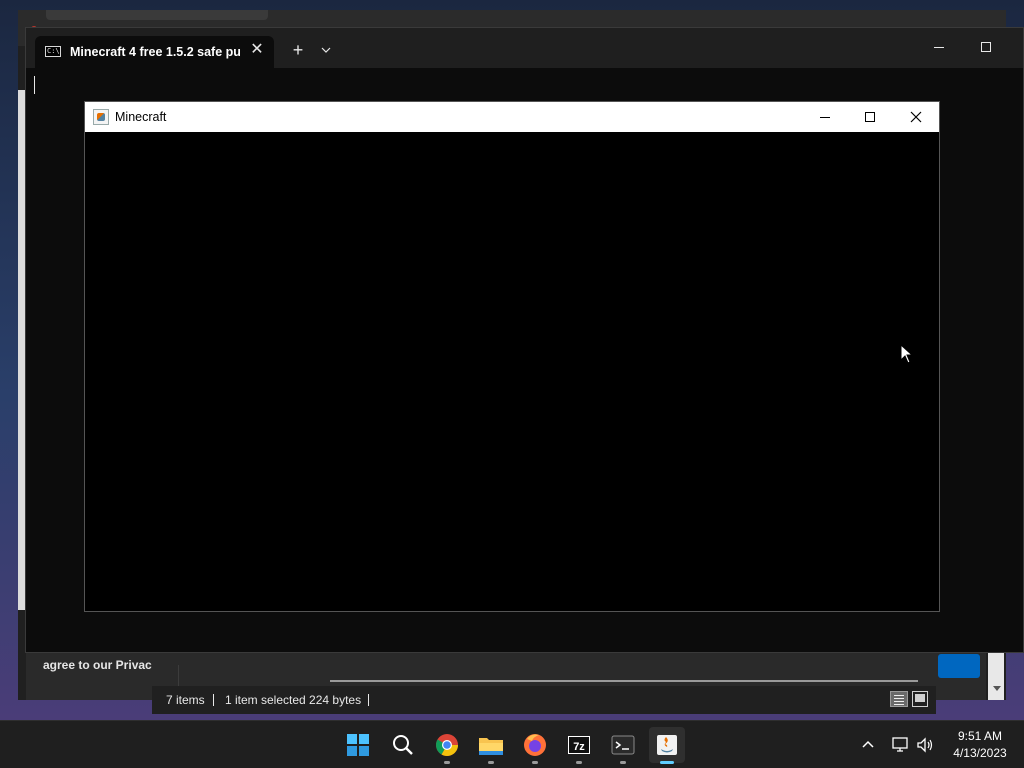 The height and width of the screenshot is (768, 1024). I want to click on new-tab-button: +, so click(298, 50).